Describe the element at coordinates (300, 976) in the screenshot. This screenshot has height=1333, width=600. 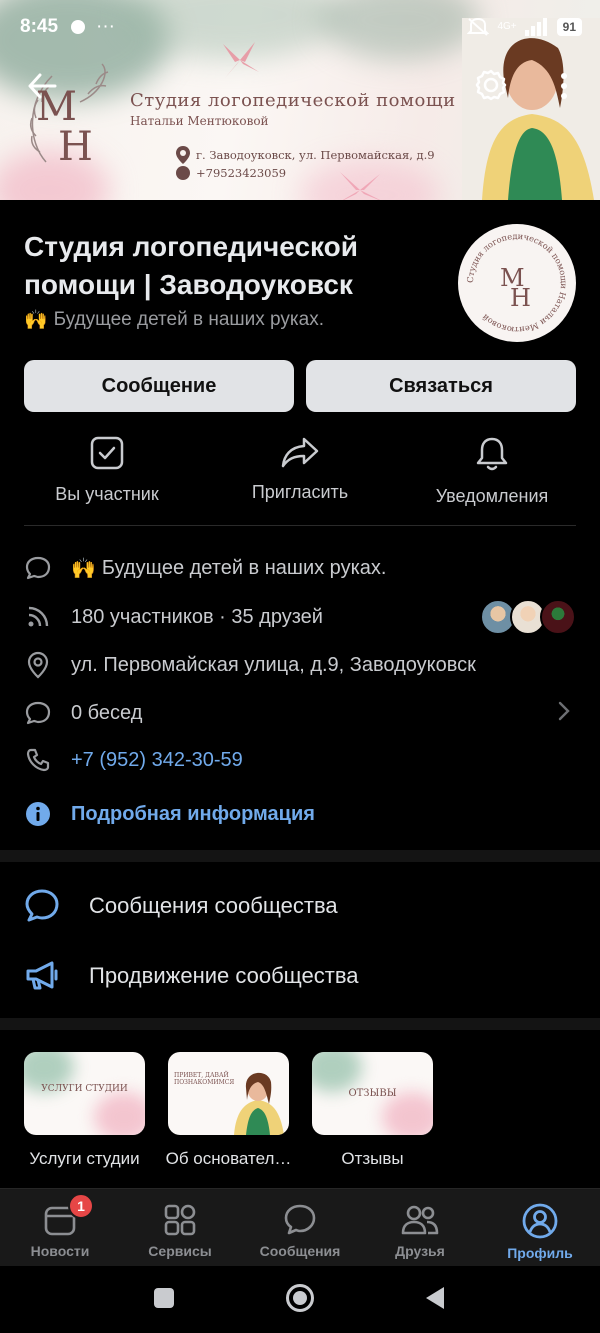
I see `community-promotion-item: Продвижение сообщества` at that location.